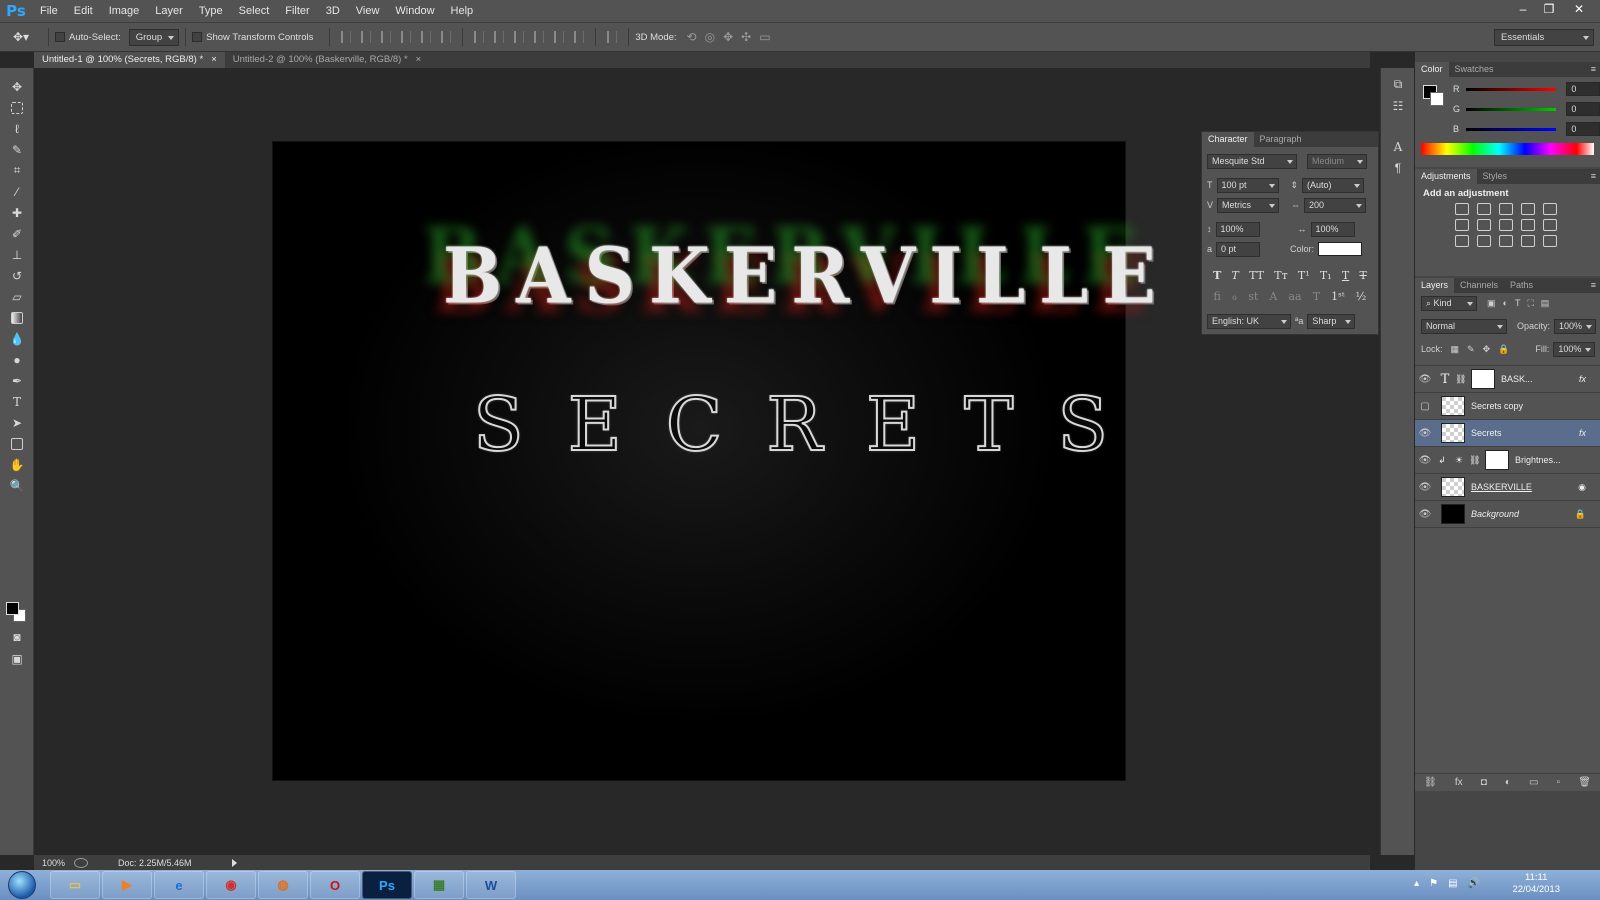  I want to click on faux-bold-icon: T, so click(1217, 275).